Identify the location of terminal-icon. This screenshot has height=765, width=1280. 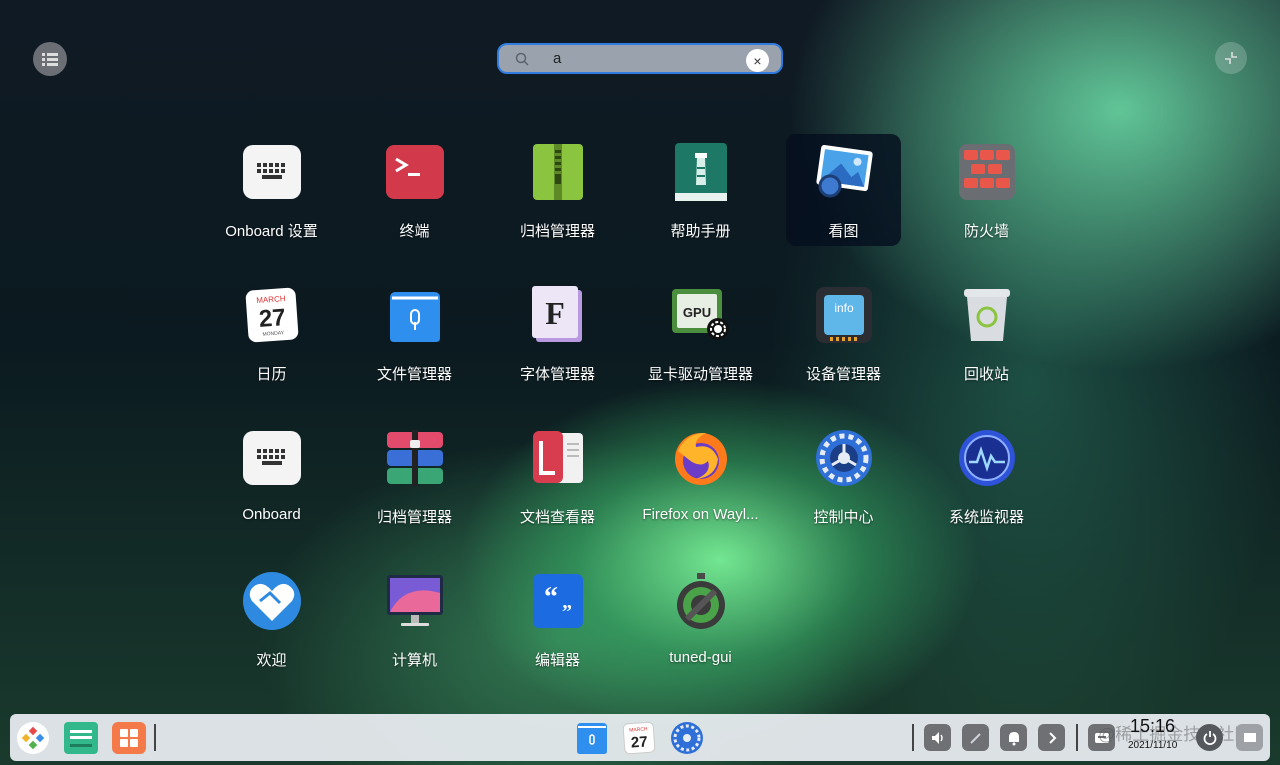
(415, 172).